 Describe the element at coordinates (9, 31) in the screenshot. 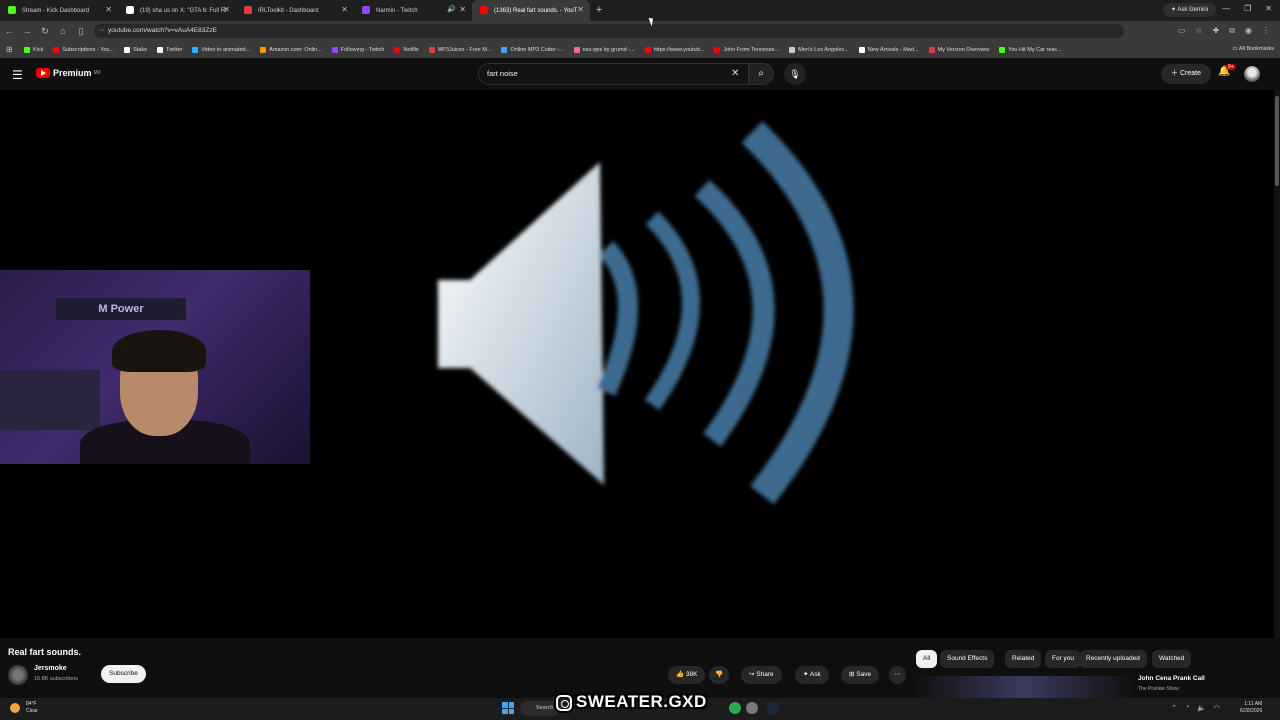

I see `back-icon: ←` at that location.